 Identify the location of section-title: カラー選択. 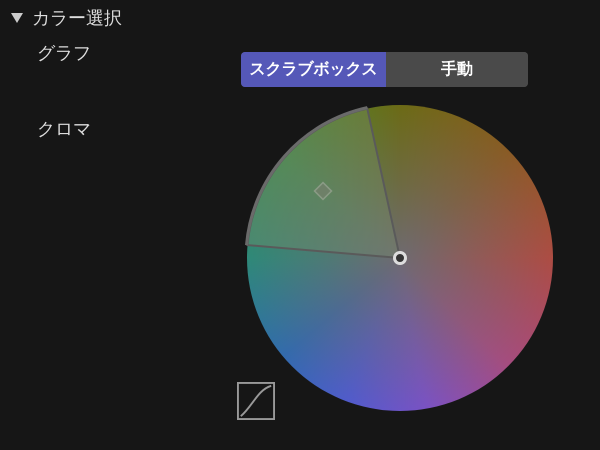
(77, 18).